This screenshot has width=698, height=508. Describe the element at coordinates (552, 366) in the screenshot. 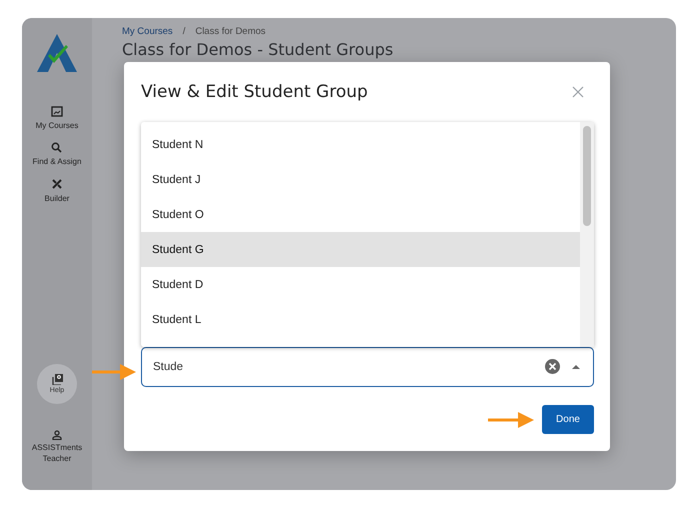

I see `clear-icon` at that location.